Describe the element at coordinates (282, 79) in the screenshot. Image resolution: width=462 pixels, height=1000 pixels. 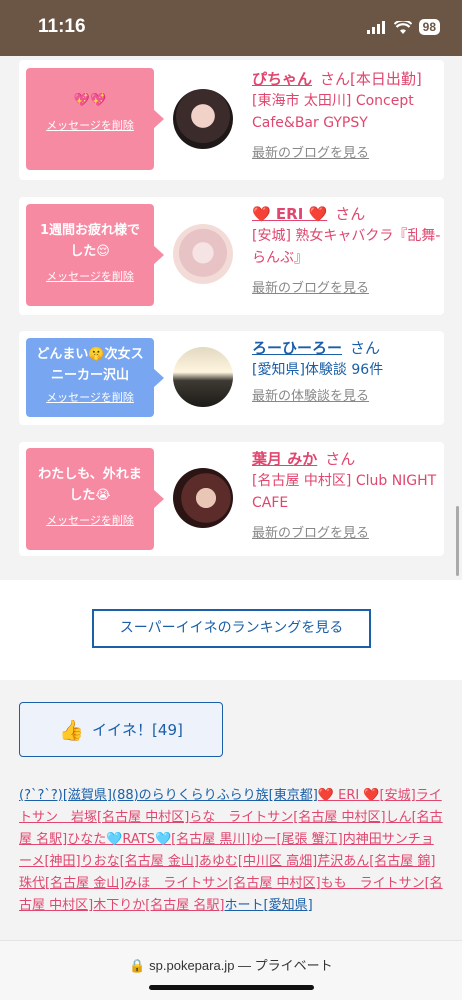
I see `profile-name-link: ぴちゃん` at that location.